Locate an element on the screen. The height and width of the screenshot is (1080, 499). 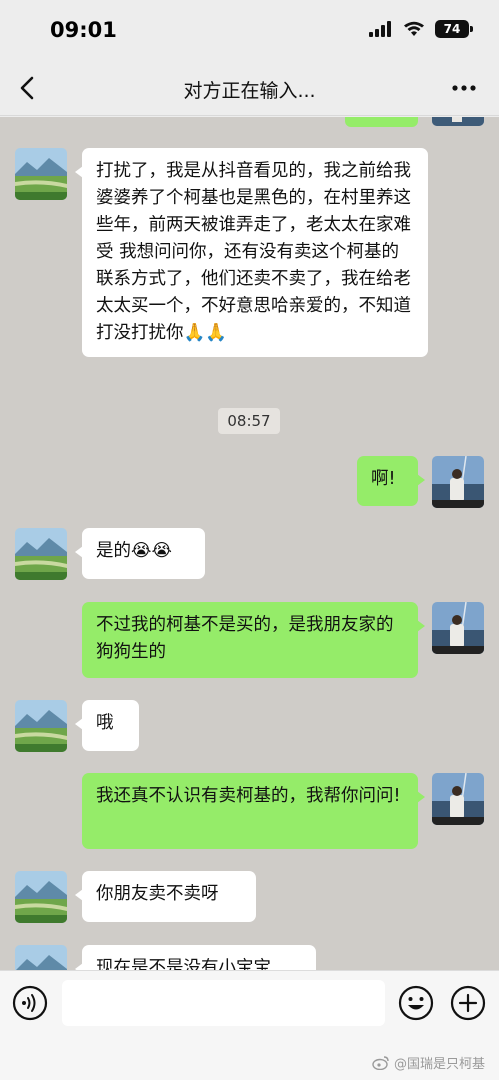
watermark: @国瑞是只柯基 is located at coordinates (428, 1062).